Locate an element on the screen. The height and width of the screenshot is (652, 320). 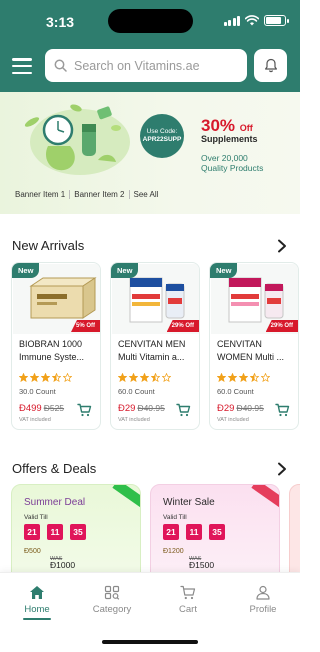
notifications-button is located at coordinates (270, 65).